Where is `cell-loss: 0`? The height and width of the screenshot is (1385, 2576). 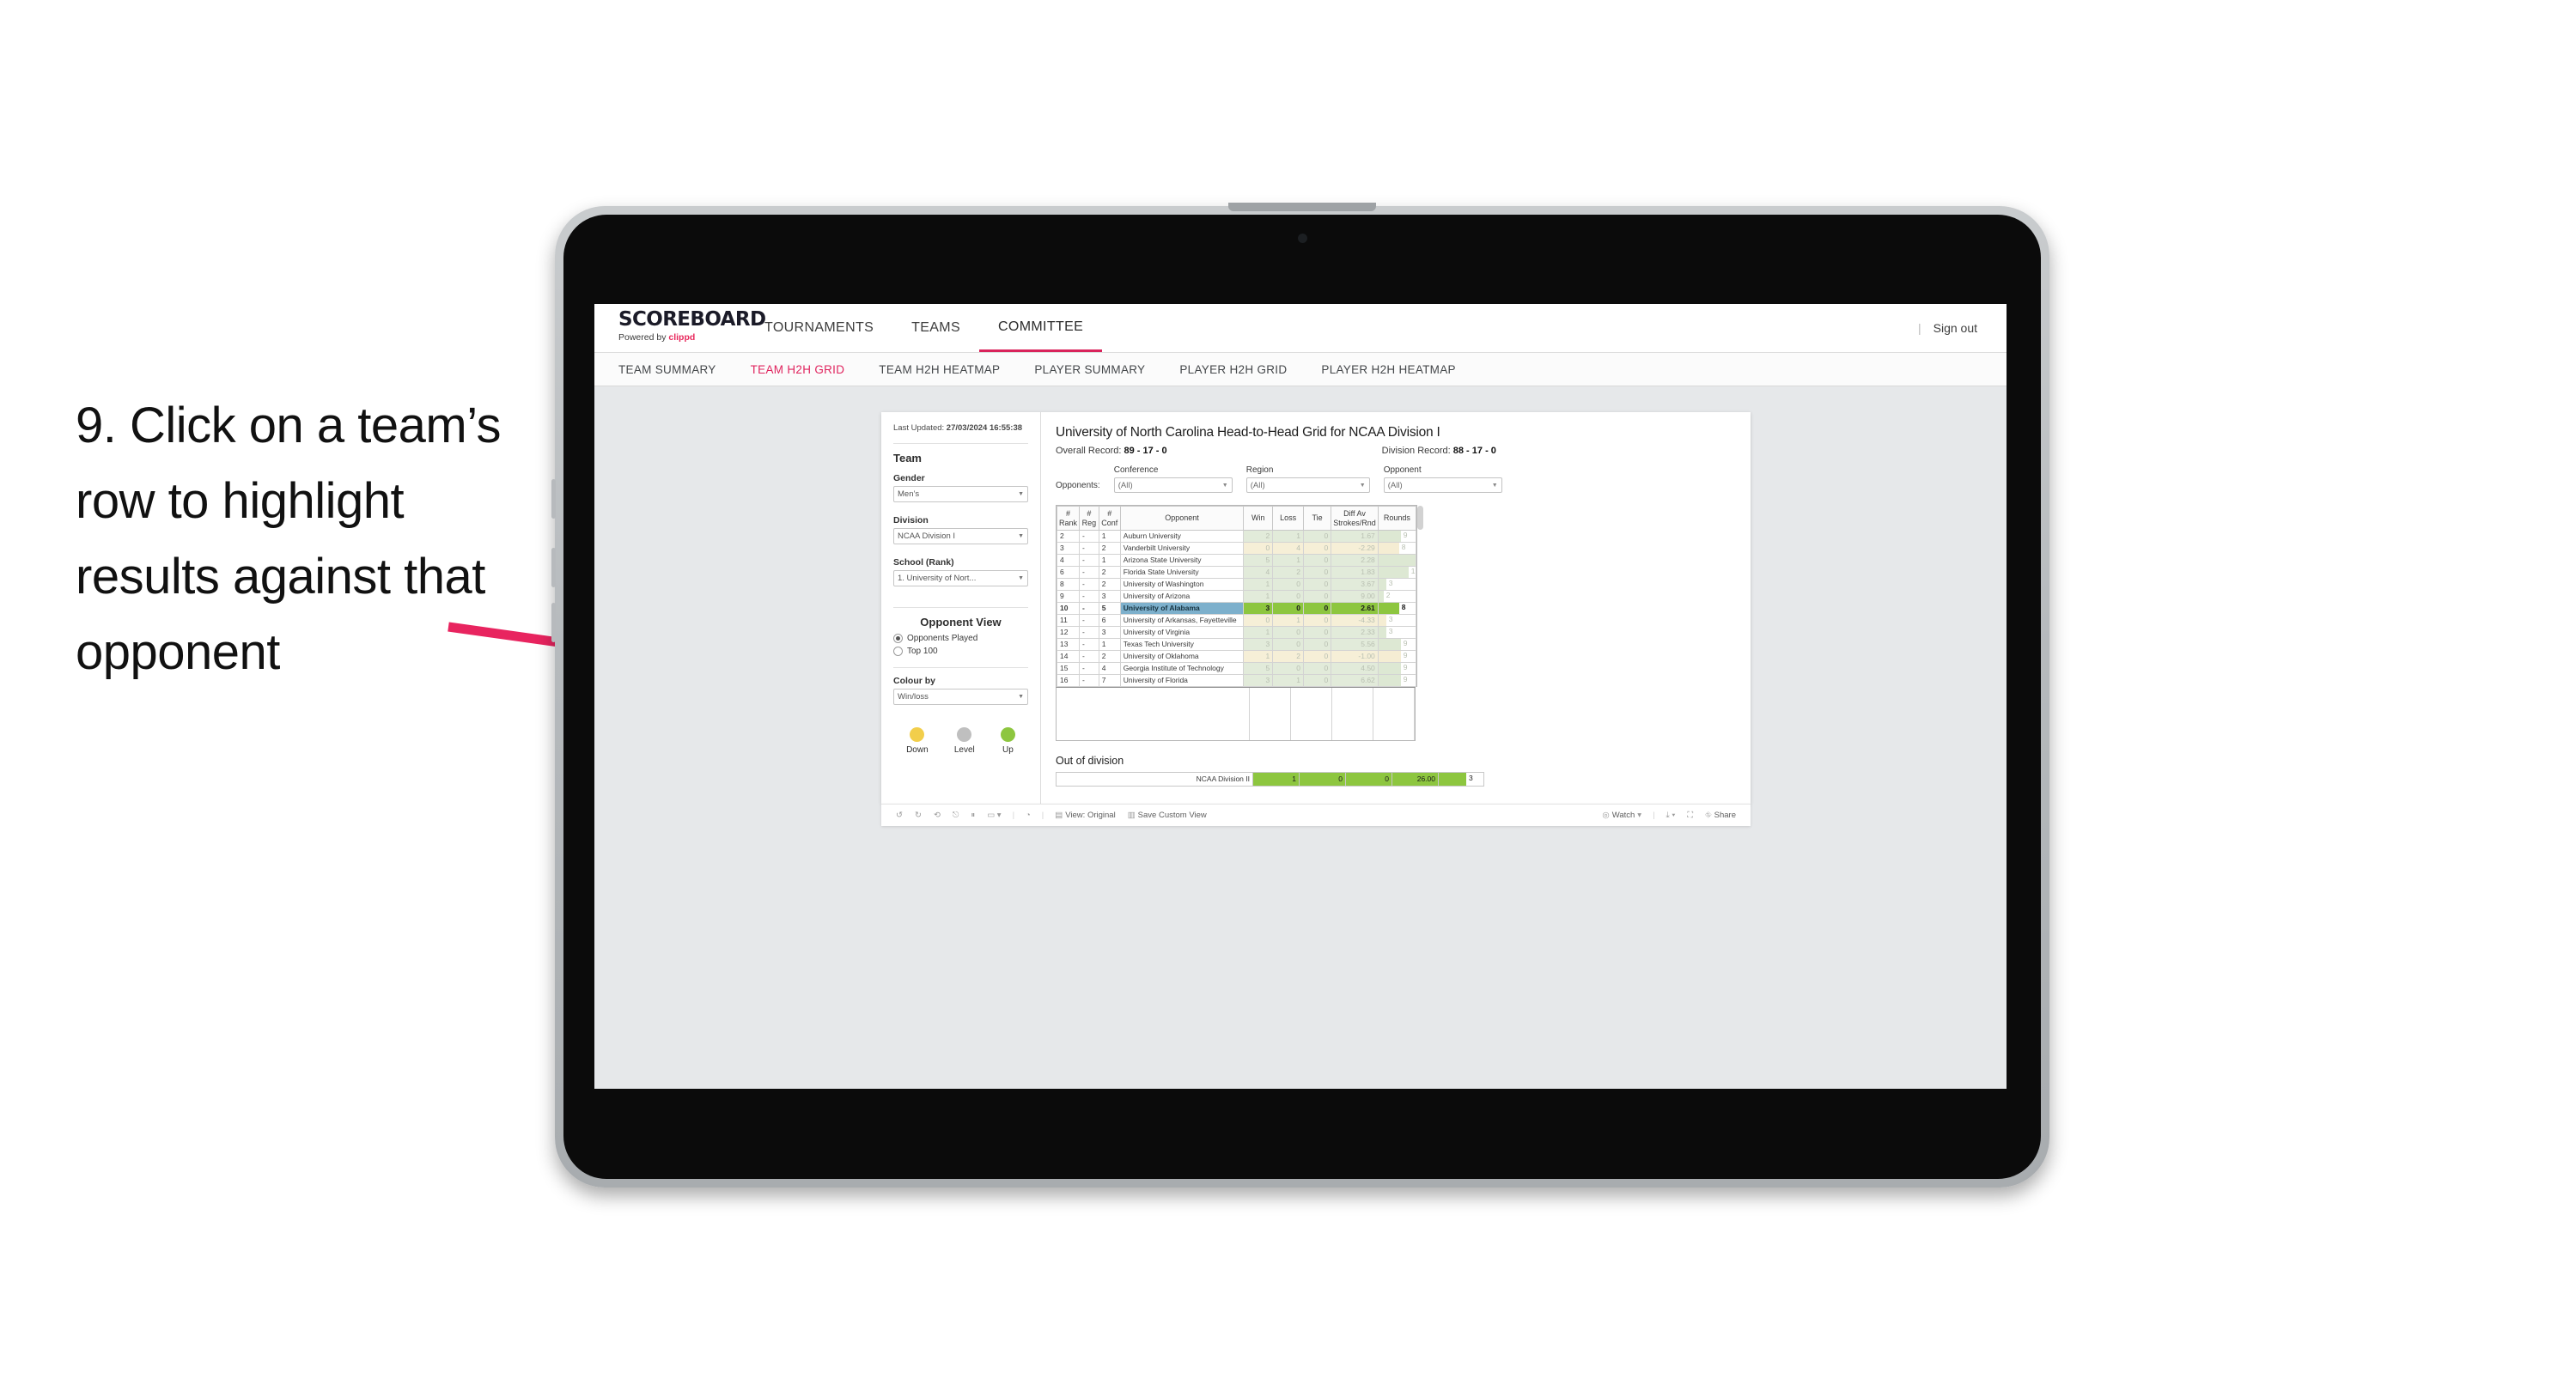 cell-loss: 0 is located at coordinates (1288, 633).